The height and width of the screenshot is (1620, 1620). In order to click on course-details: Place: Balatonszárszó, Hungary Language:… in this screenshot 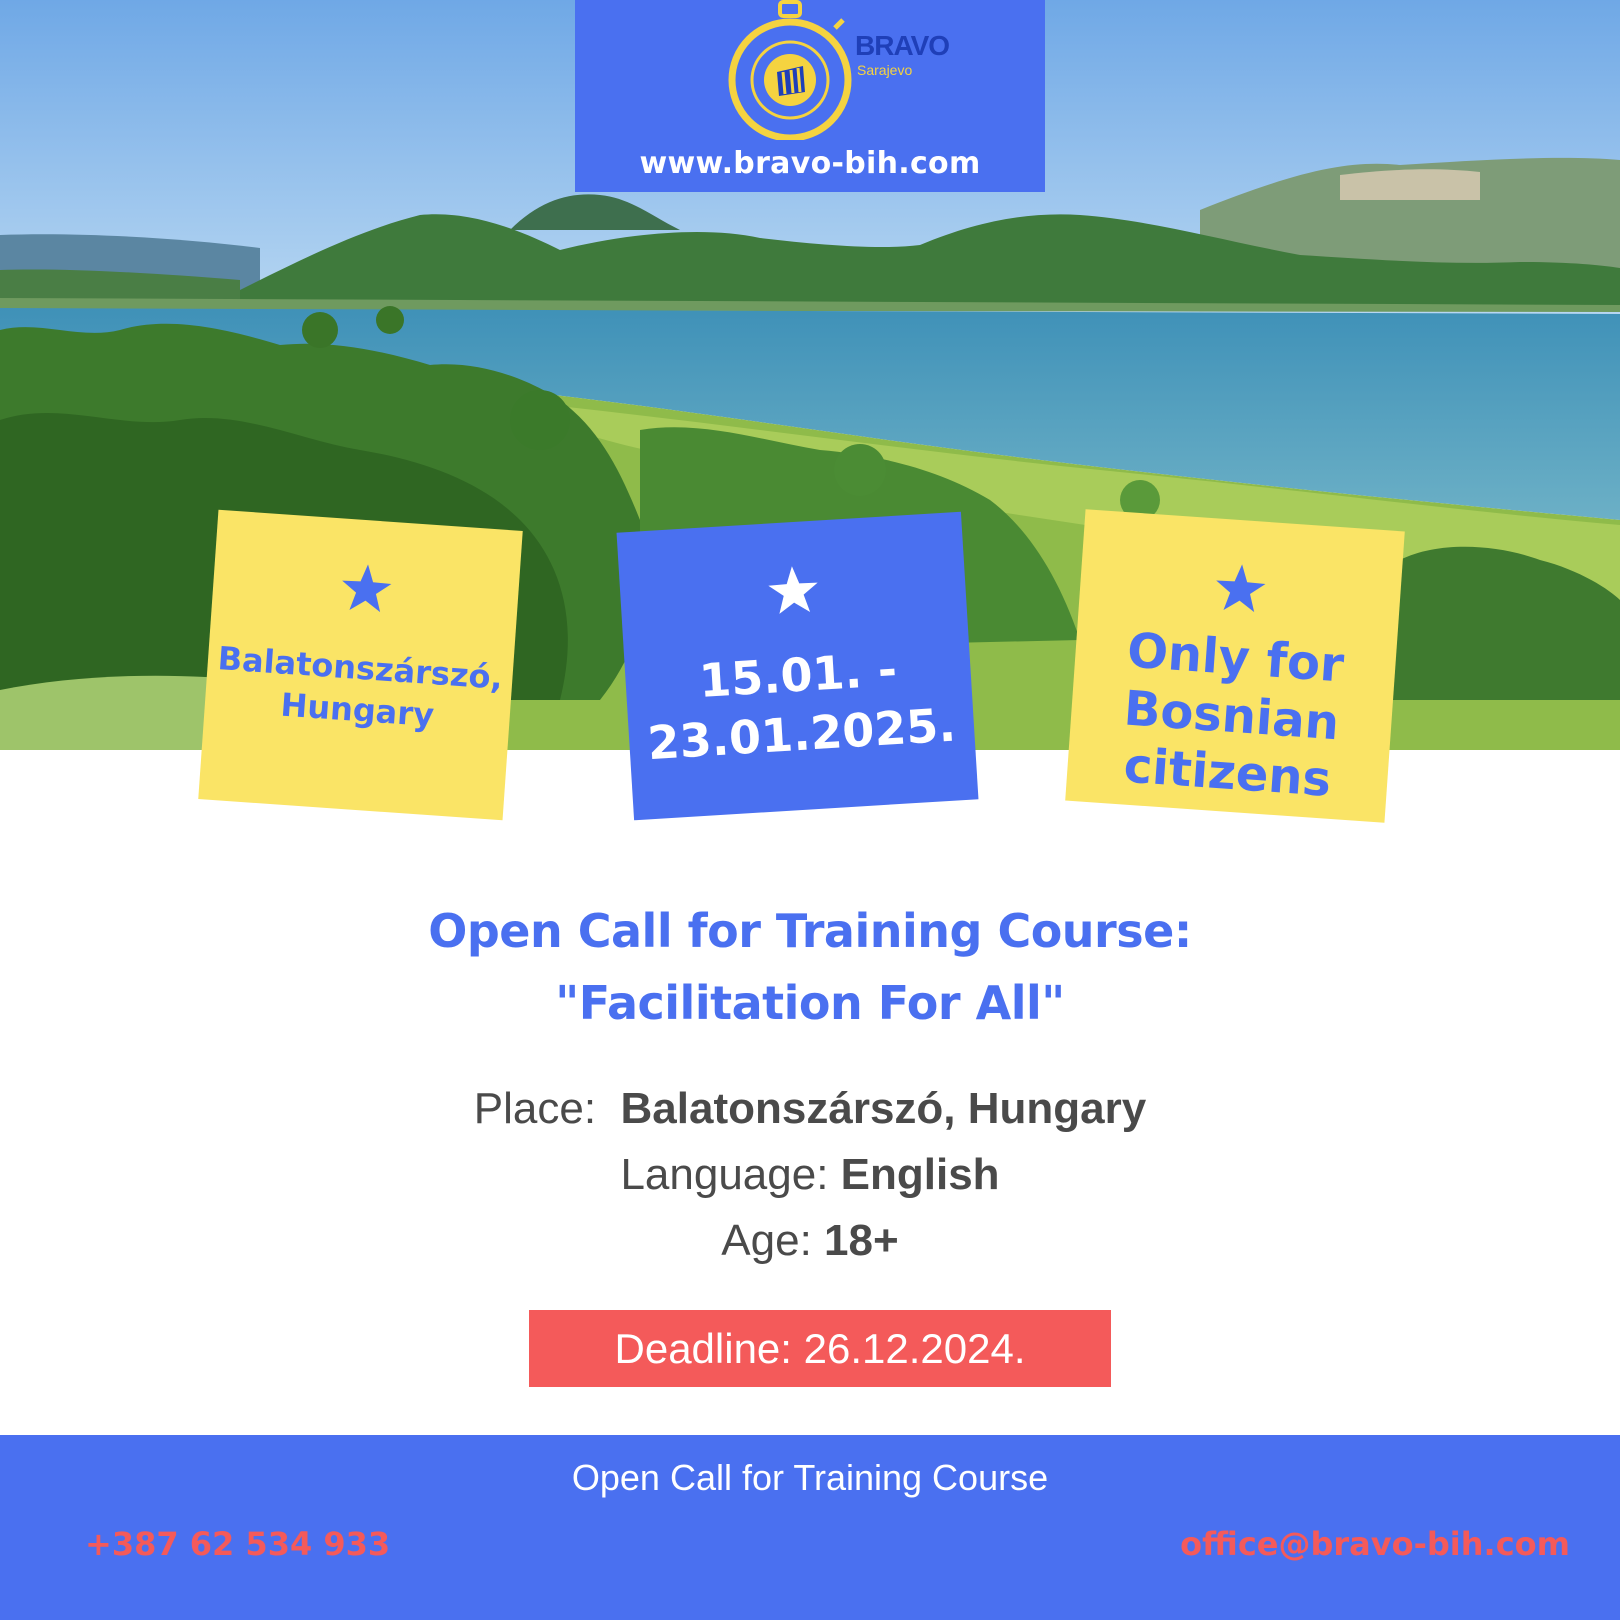, I will do `click(810, 1175)`.